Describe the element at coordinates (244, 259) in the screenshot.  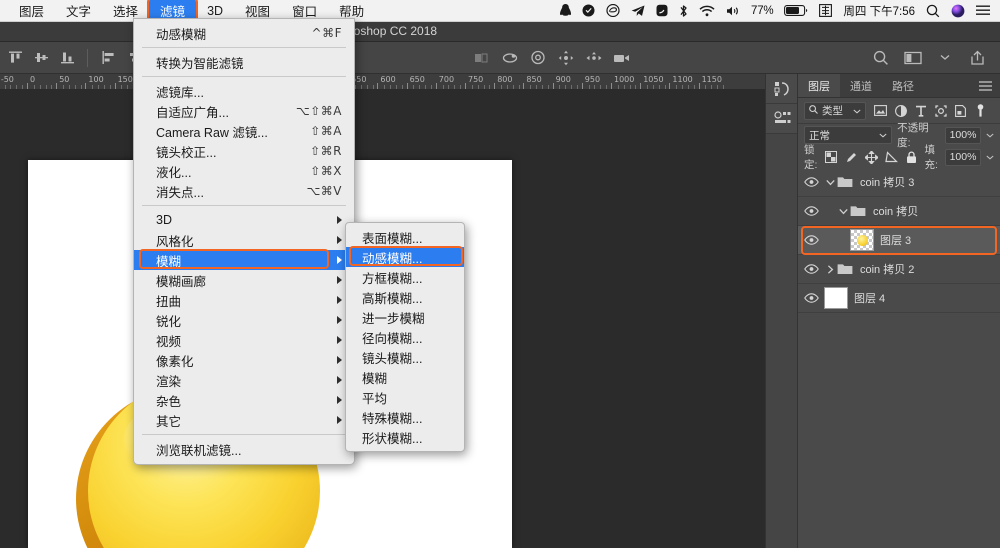
I see `filter-menu-item: 模糊` at that location.